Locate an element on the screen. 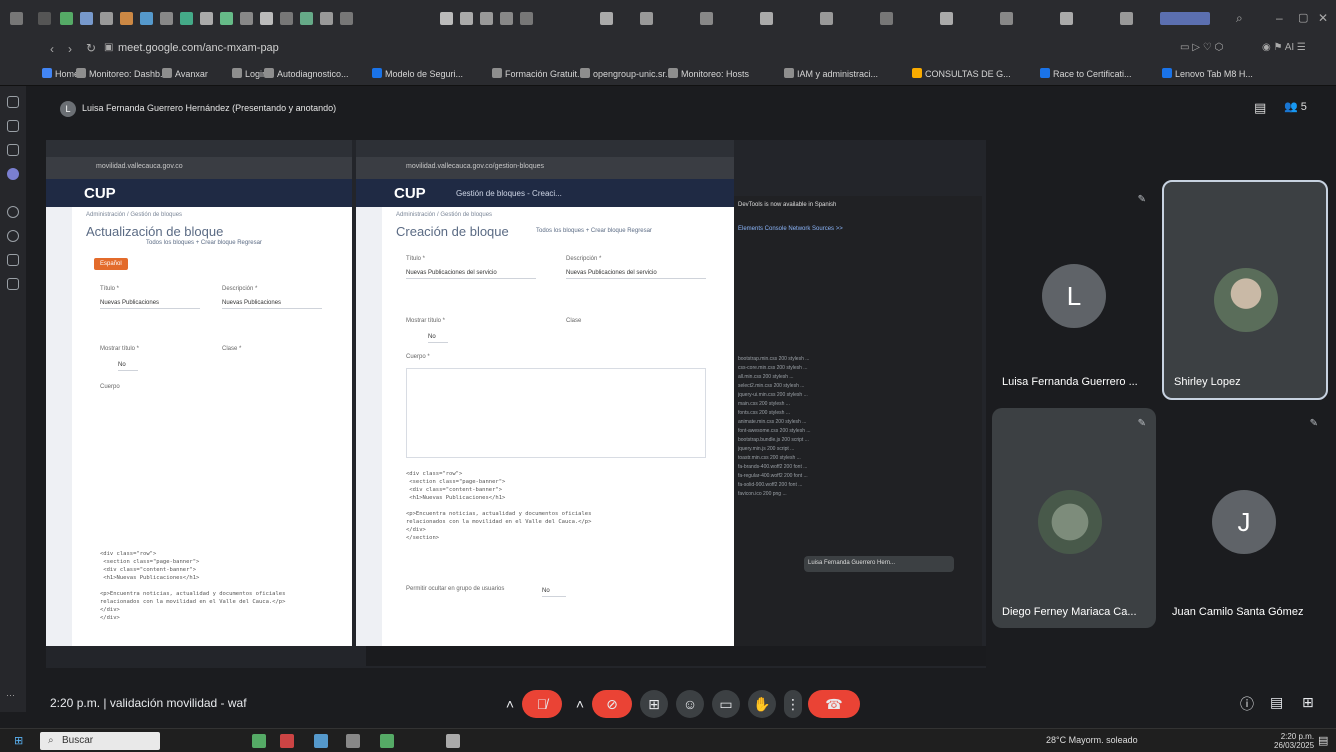 This screenshot has width=1336, height=752. profile-icon: ◉ ⚑ AI ☰ is located at coordinates (1284, 47).